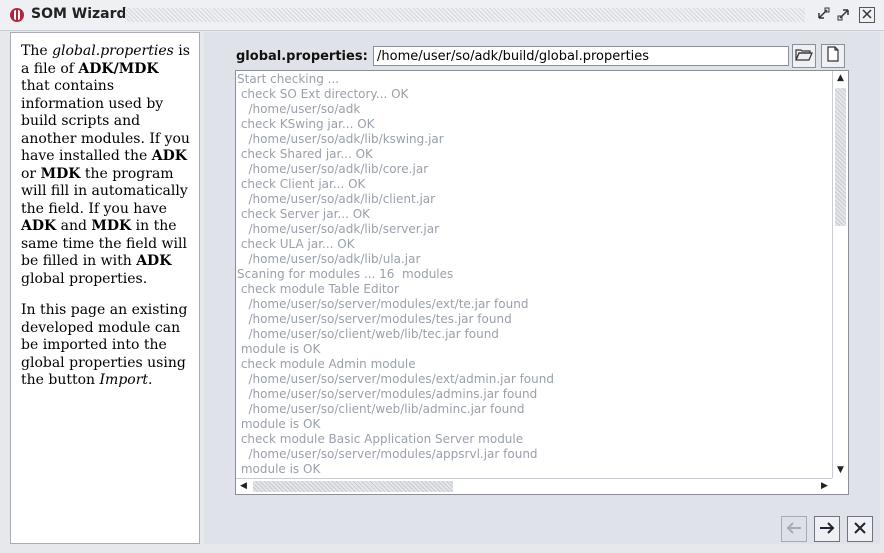  I want to click on new-file-button, so click(833, 56).